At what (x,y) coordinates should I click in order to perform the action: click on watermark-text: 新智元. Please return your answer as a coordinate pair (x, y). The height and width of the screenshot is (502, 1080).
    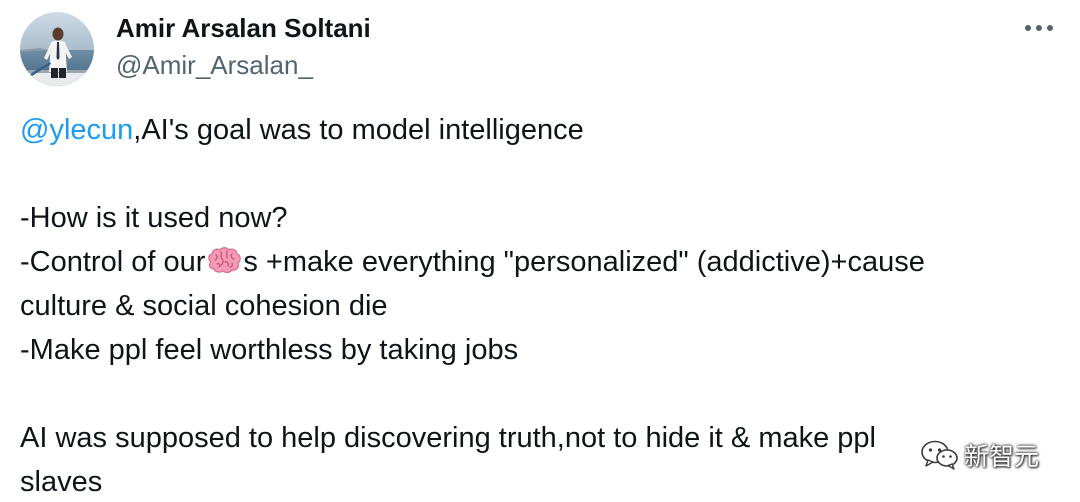
    Looking at the image, I should click on (1002, 456).